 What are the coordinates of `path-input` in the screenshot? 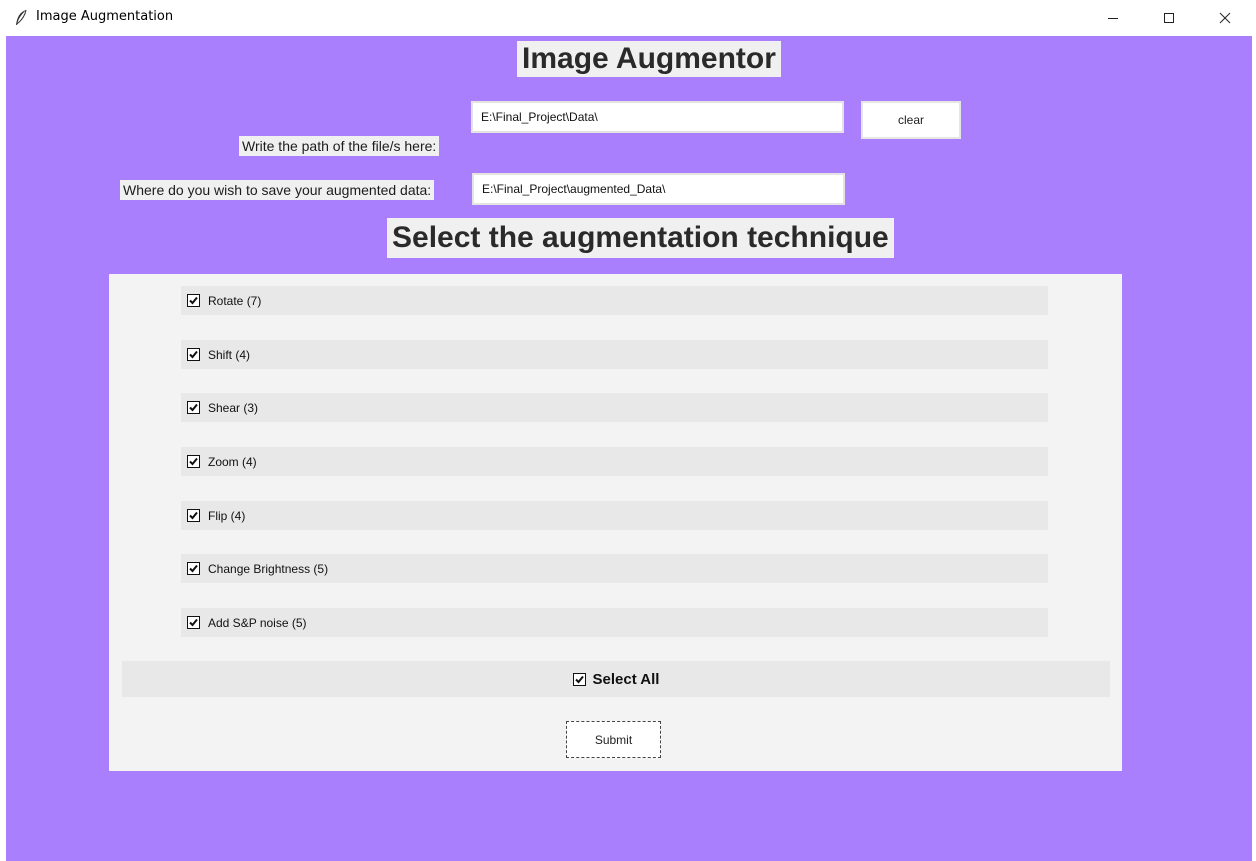 It's located at (657, 117).